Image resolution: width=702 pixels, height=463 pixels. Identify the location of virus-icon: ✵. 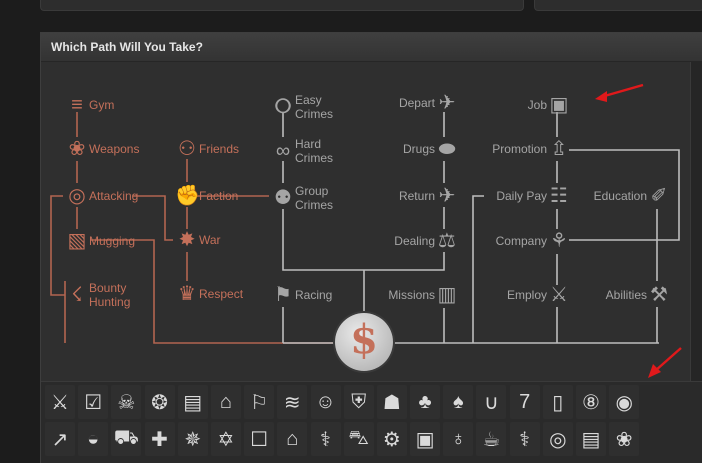
(192, 439).